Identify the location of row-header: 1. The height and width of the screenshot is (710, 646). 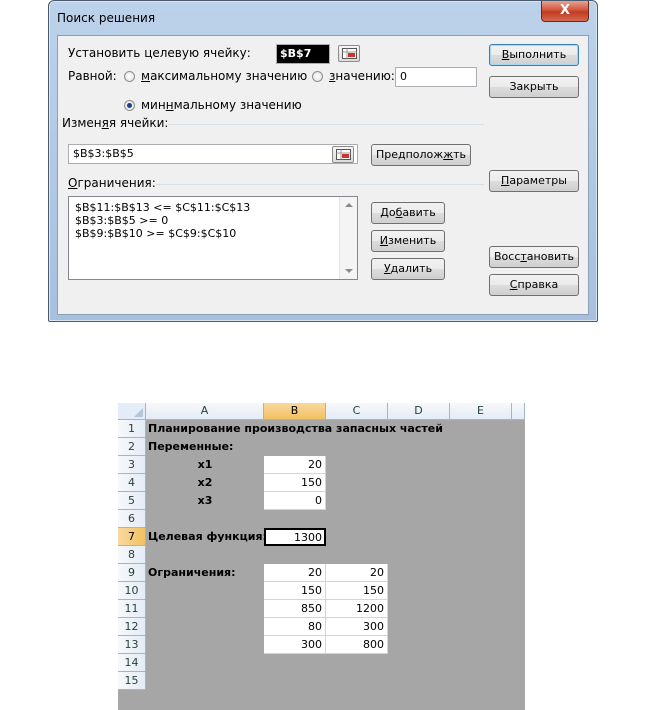
(132, 429).